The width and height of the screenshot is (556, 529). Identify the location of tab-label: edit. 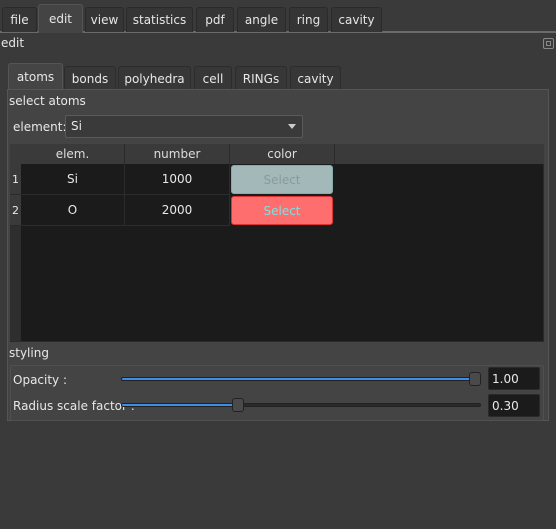
(60, 19).